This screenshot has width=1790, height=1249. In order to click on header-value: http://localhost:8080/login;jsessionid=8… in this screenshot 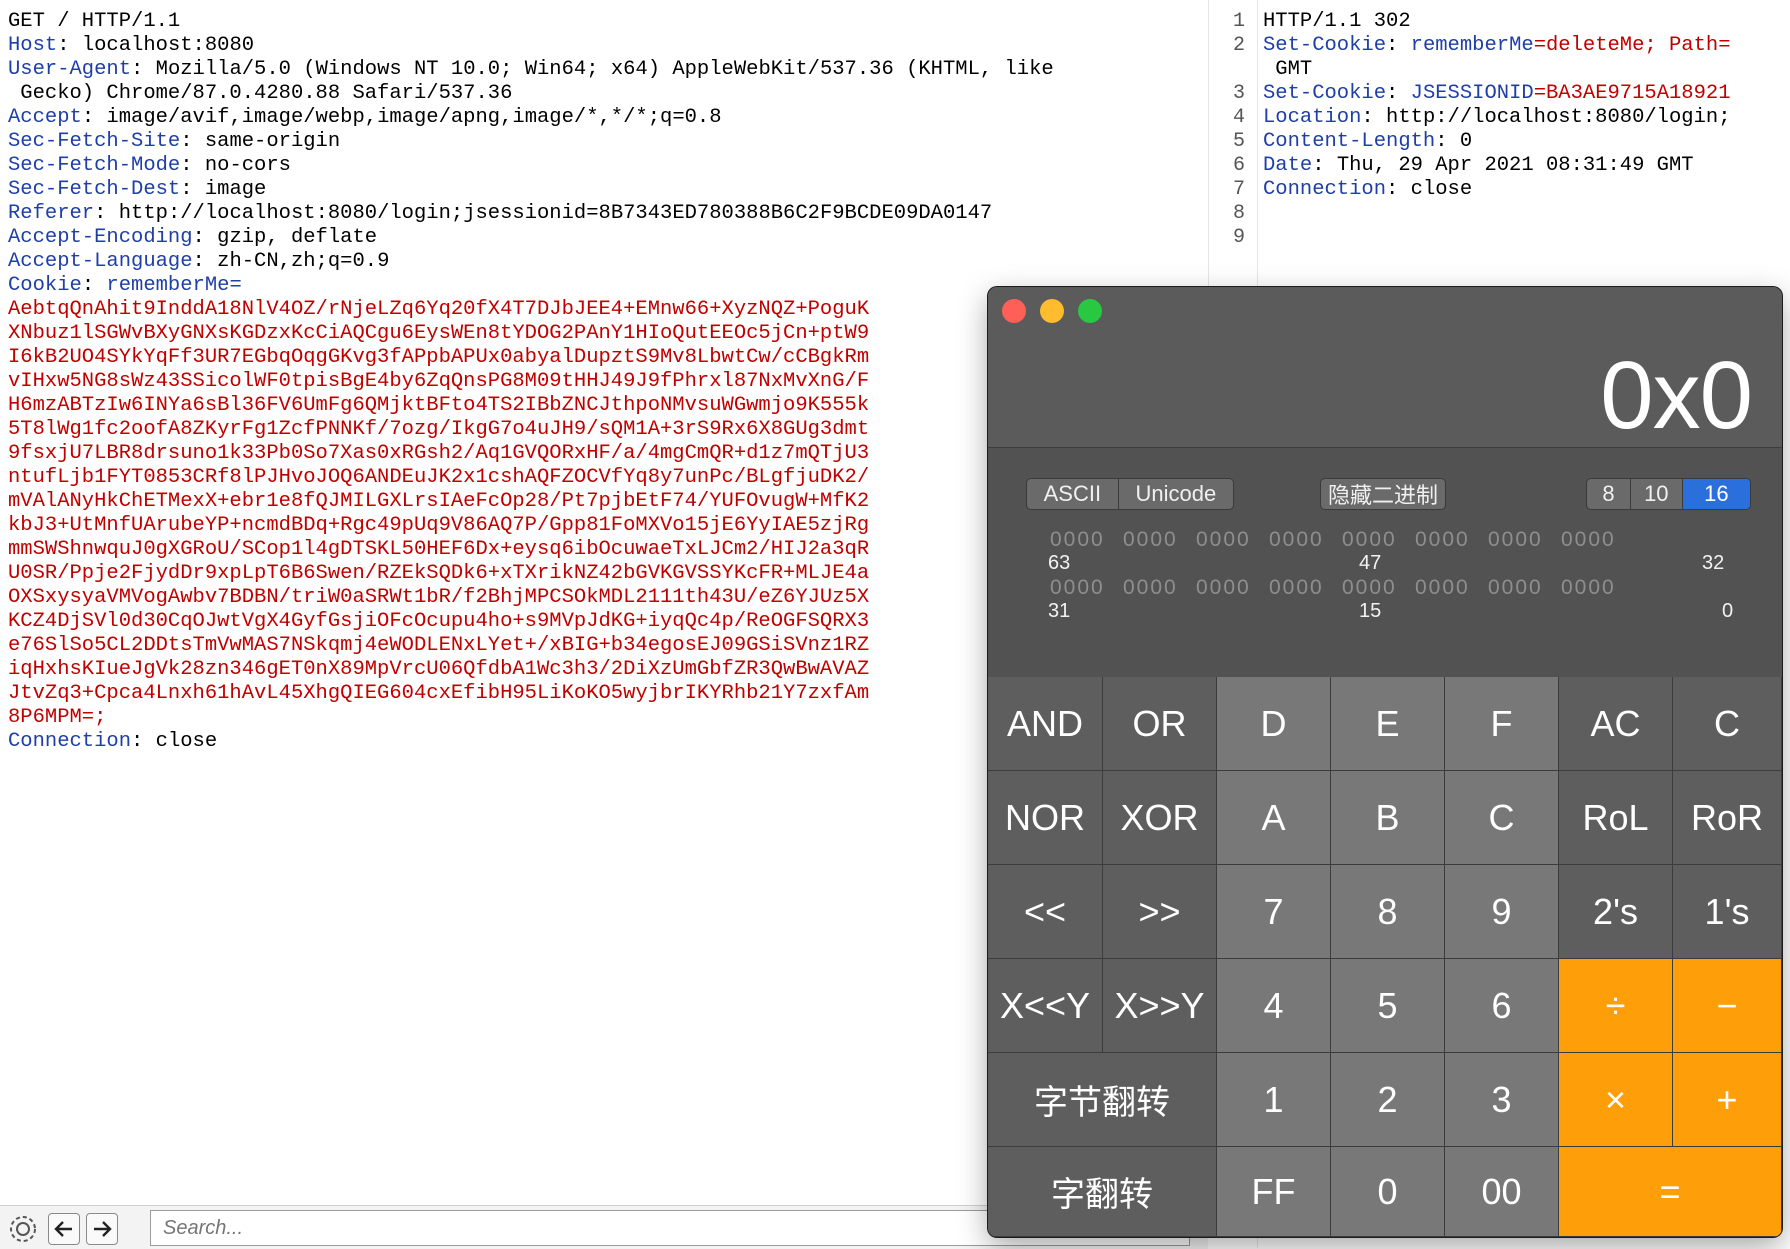, I will do `click(555, 213)`.